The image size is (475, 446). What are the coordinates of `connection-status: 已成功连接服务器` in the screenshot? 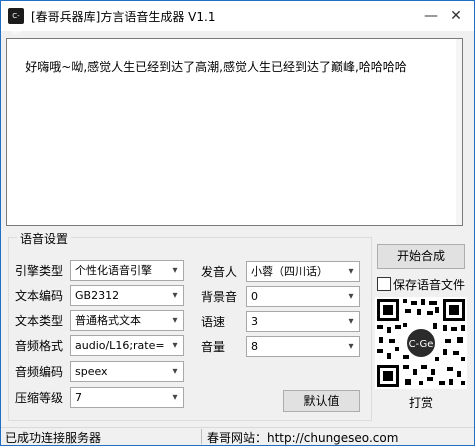 It's located at (53, 438).